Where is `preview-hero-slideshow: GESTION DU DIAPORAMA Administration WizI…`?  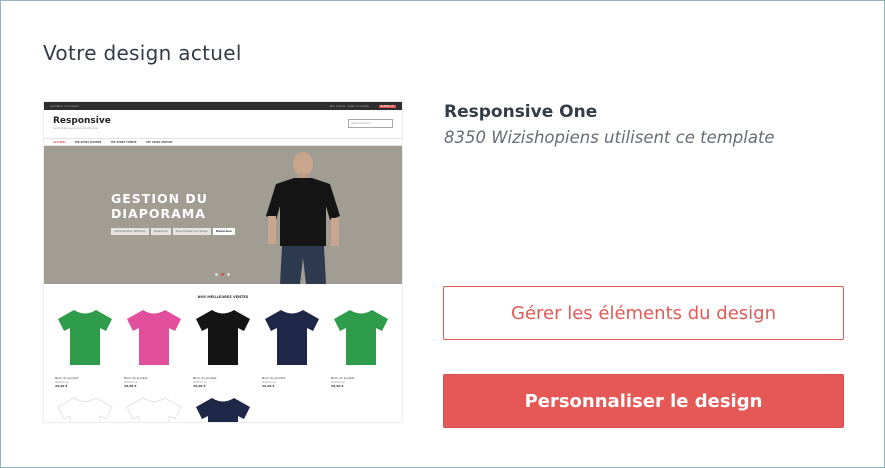 preview-hero-slideshow: GESTION DU DIAPORAMA Administration WizI… is located at coordinates (223, 215).